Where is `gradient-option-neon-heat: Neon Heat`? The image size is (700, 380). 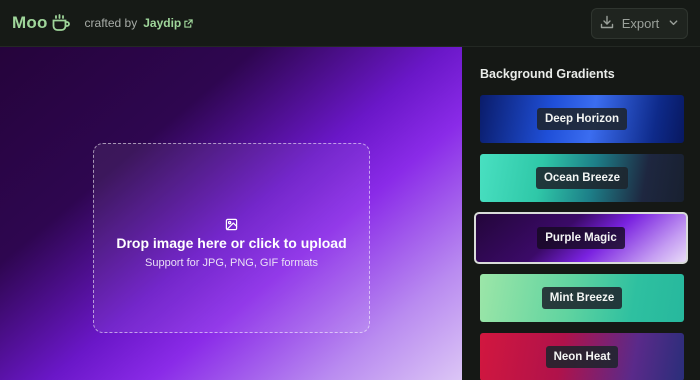 gradient-option-neon-heat: Neon Heat is located at coordinates (582, 356).